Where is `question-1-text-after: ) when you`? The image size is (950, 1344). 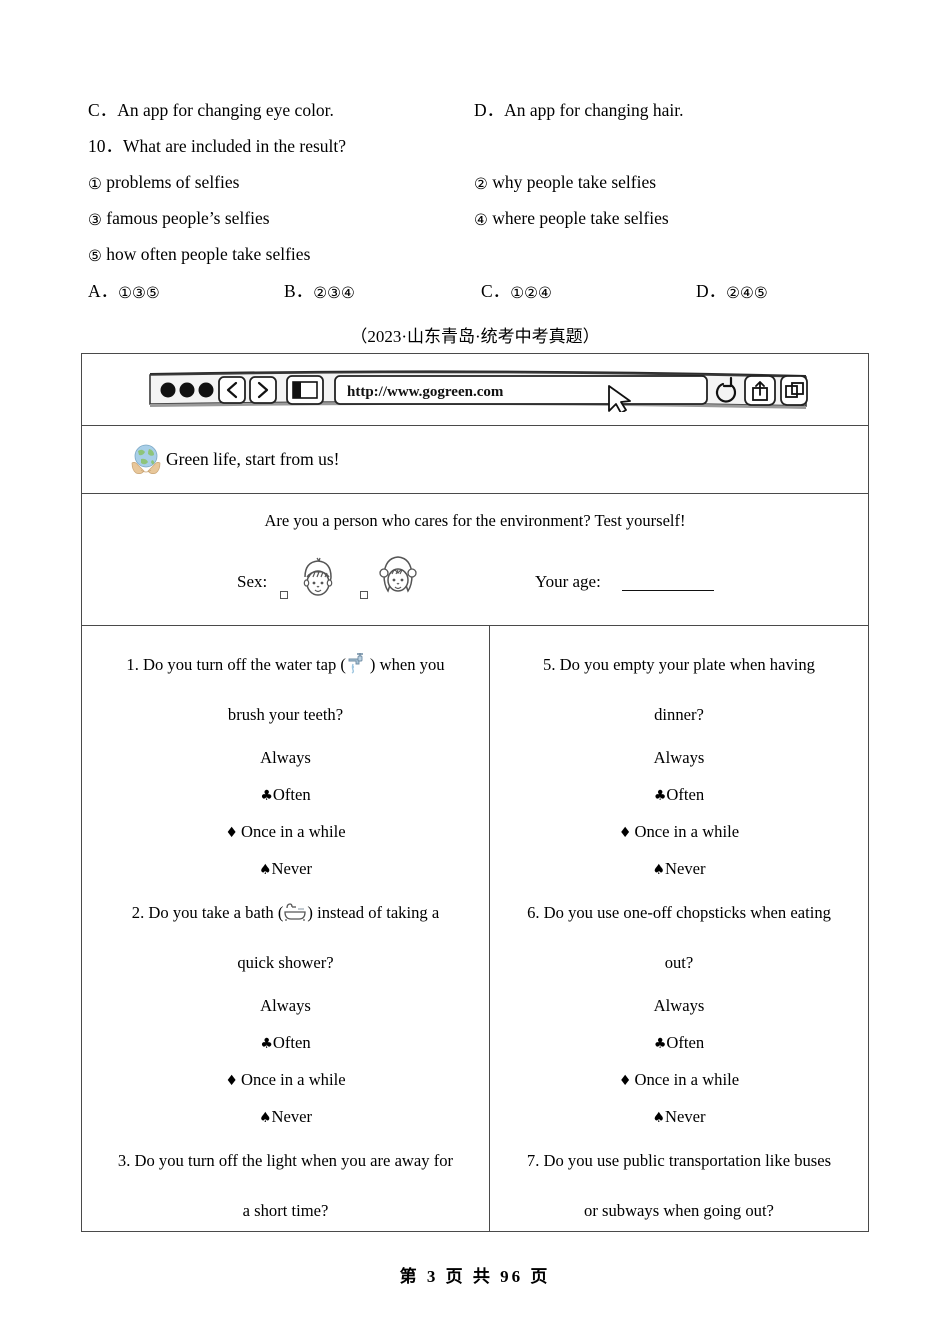
question-1-text-after: ) when you is located at coordinates (407, 664).